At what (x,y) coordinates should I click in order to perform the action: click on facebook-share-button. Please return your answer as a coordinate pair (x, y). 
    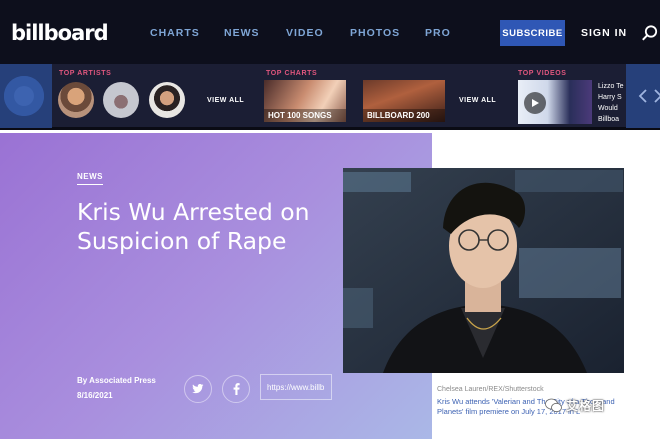
    Looking at the image, I should click on (236, 389).